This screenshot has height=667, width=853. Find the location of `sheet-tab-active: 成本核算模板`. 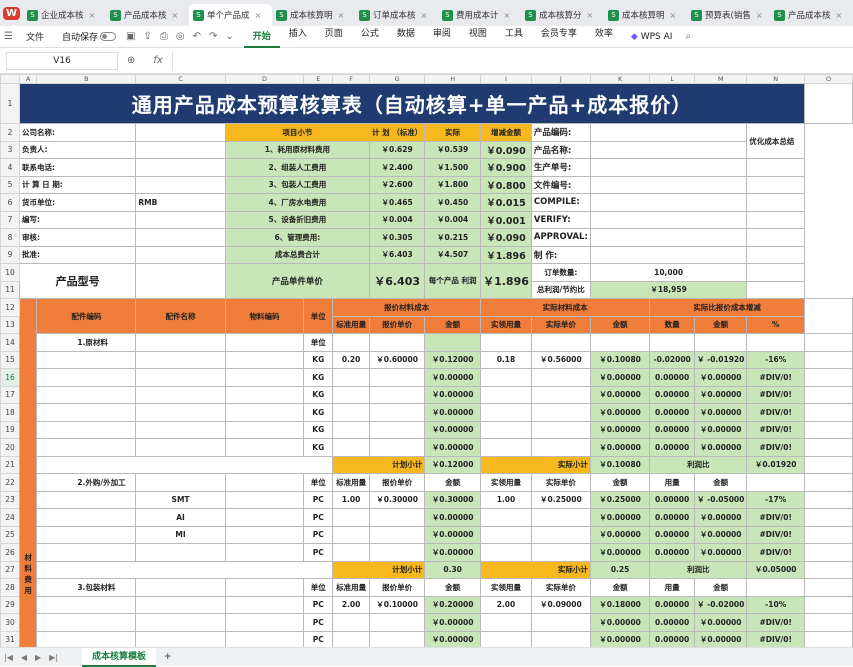

sheet-tab-active: 成本核算模板 is located at coordinates (119, 657).